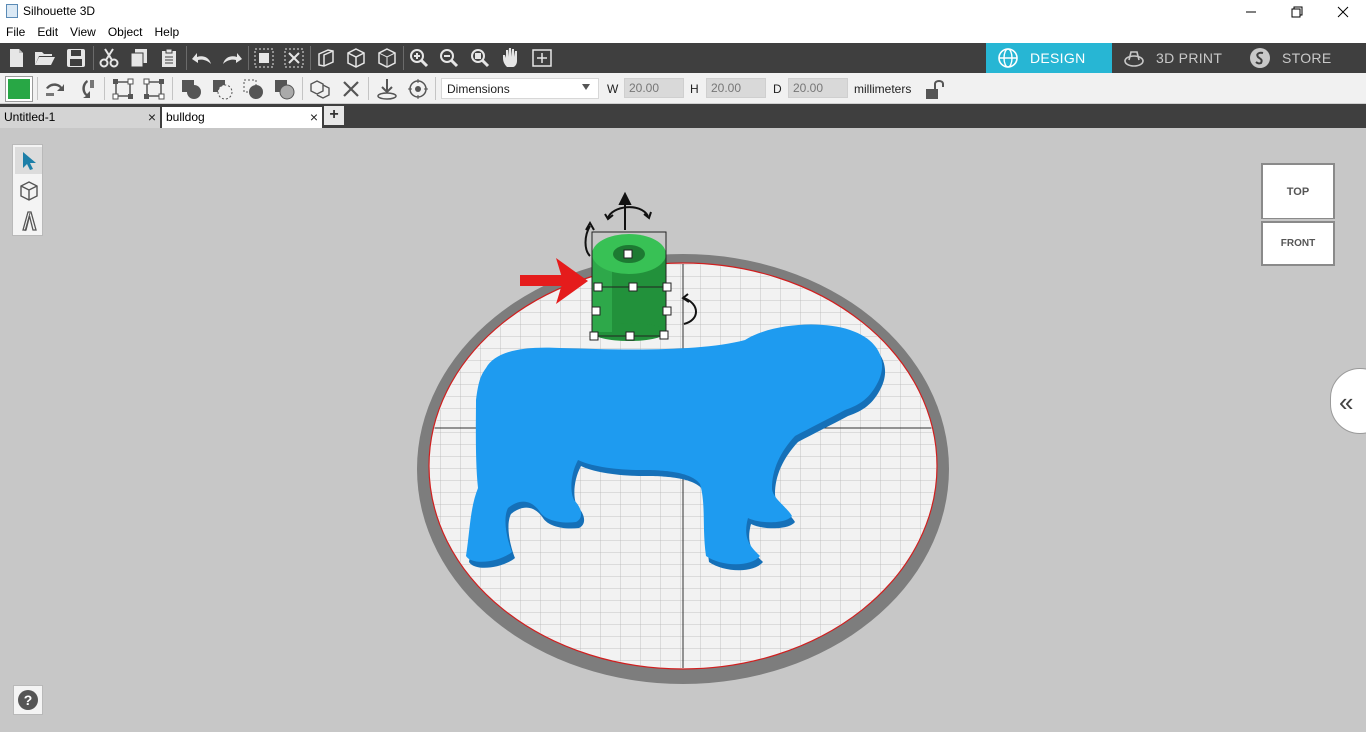  What do you see at coordinates (818, 88) in the screenshot?
I see `depth-input: 20.00` at bounding box center [818, 88].